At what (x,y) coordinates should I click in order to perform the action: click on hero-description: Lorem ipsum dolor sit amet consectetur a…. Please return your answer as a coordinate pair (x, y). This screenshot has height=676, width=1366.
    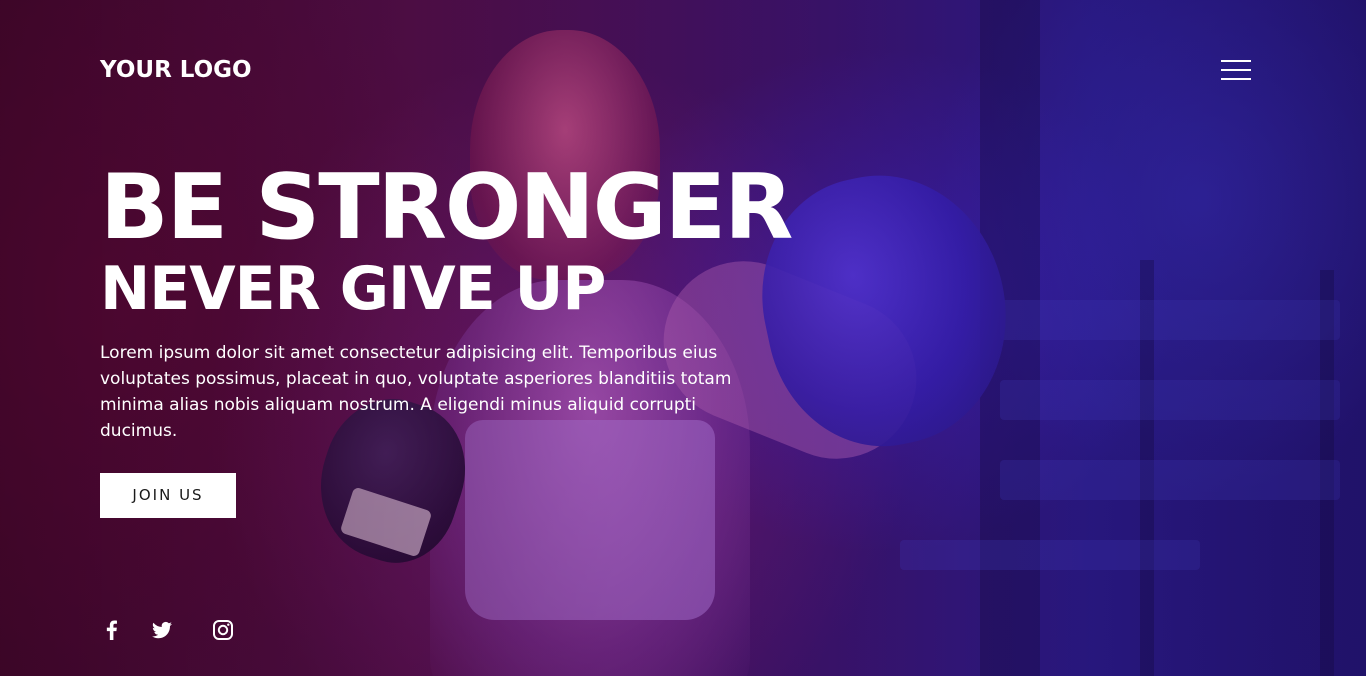
    Looking at the image, I should click on (416, 392).